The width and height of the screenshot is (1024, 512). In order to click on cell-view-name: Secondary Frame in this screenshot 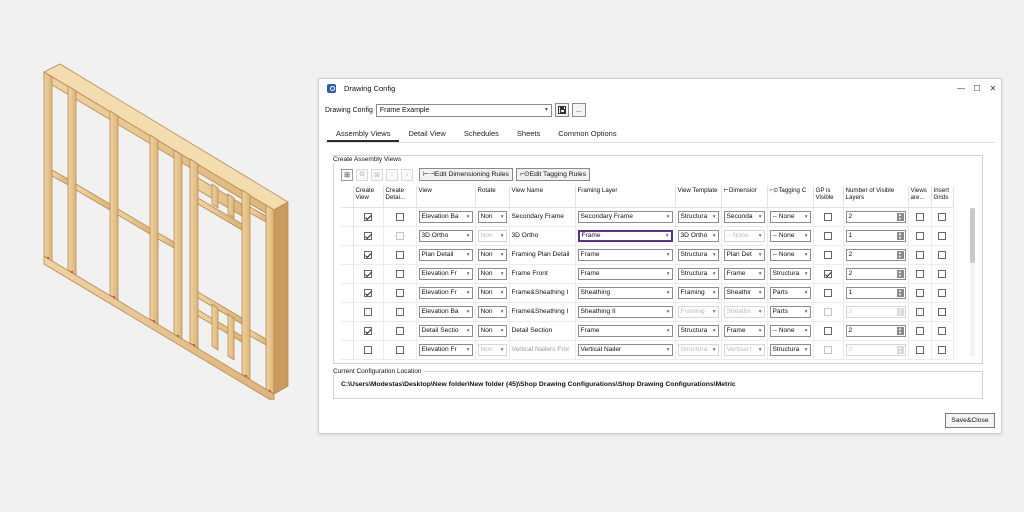, I will do `click(542, 217)`.